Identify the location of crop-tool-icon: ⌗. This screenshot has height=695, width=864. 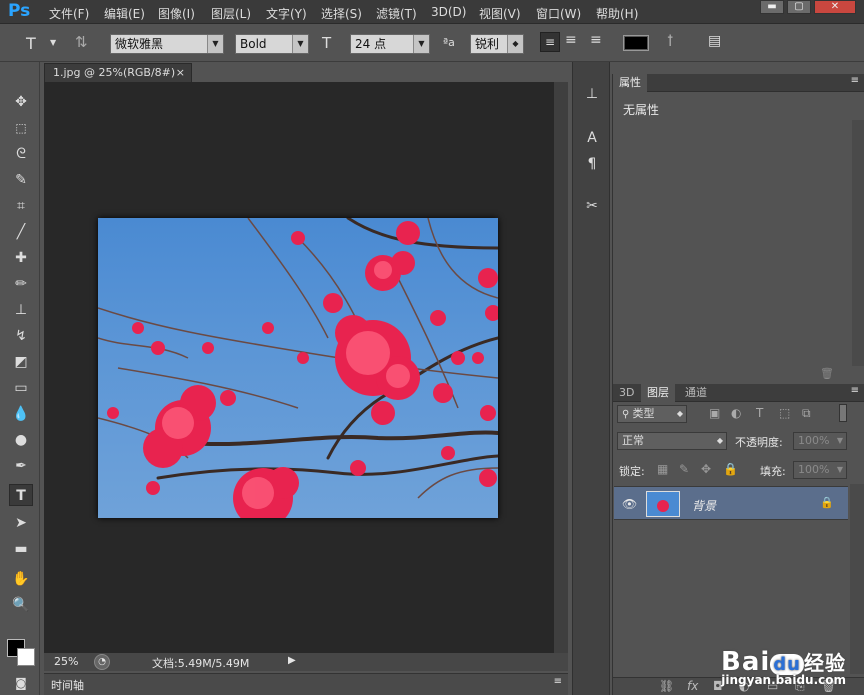
(21, 206).